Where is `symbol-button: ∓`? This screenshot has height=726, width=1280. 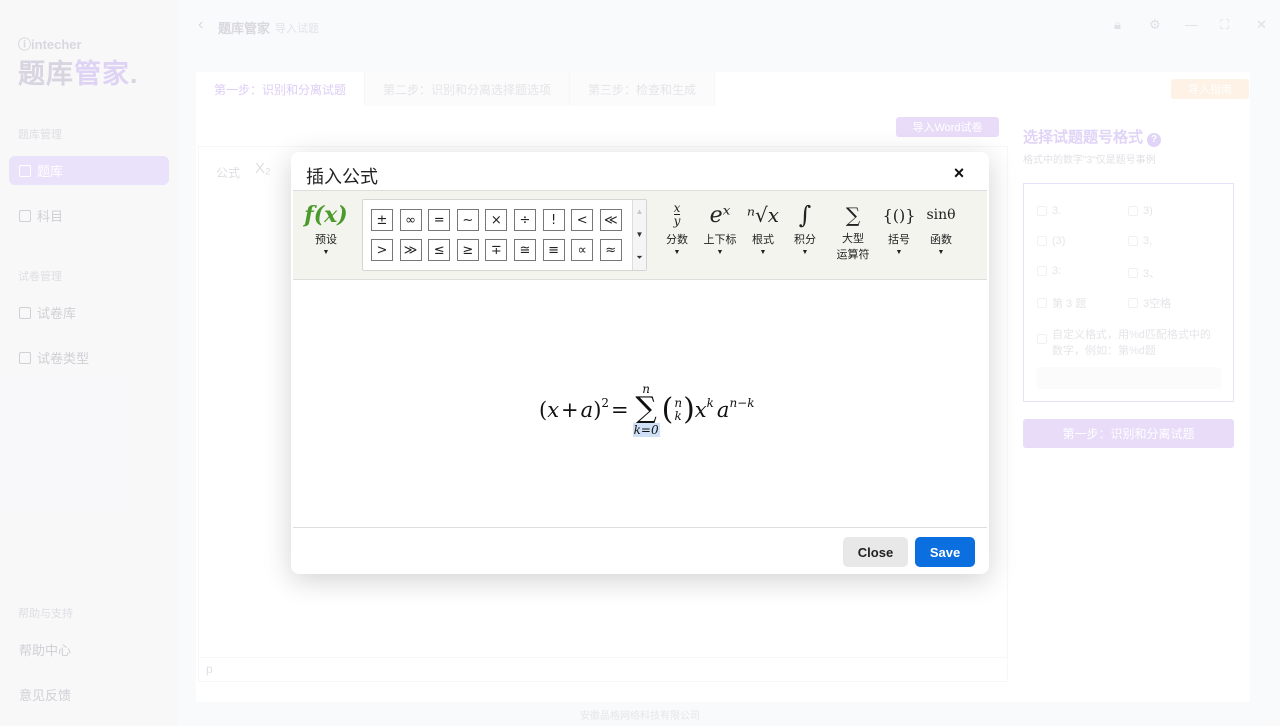
symbol-button: ∓ is located at coordinates (496, 250).